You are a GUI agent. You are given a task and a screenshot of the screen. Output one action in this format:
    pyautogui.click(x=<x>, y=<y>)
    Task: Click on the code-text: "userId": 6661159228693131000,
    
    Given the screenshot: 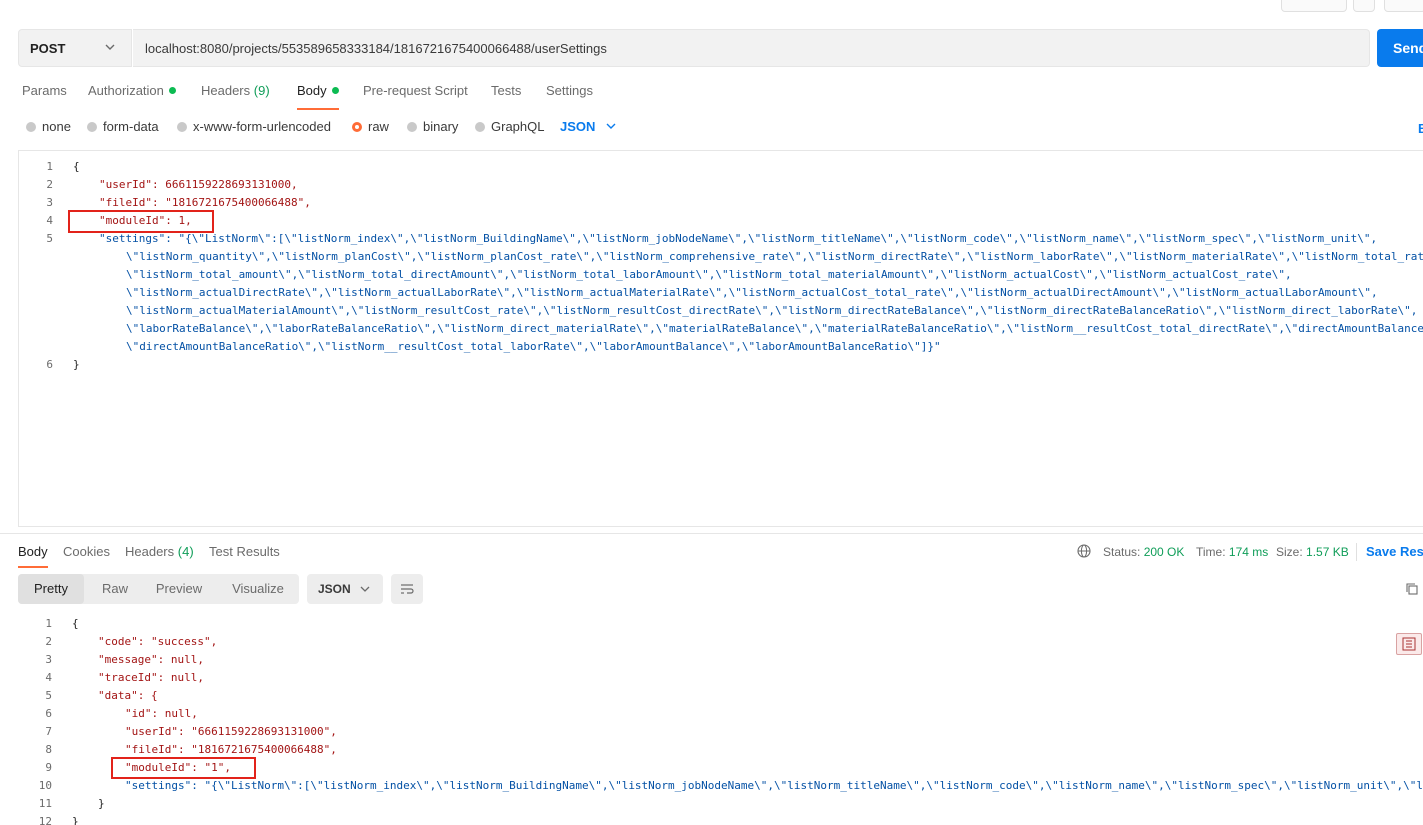 What is the action you would take?
    pyautogui.click(x=198, y=184)
    